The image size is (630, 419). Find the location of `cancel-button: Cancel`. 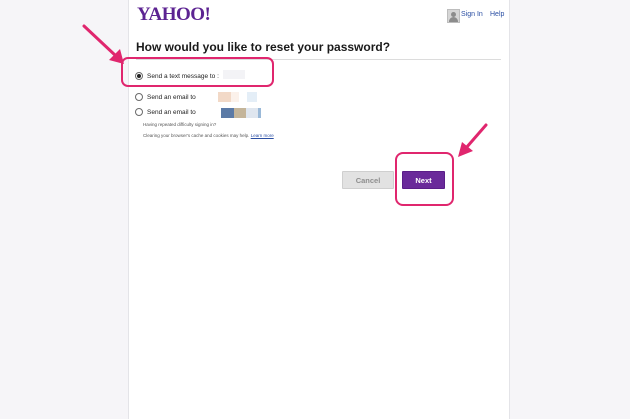

cancel-button: Cancel is located at coordinates (368, 180).